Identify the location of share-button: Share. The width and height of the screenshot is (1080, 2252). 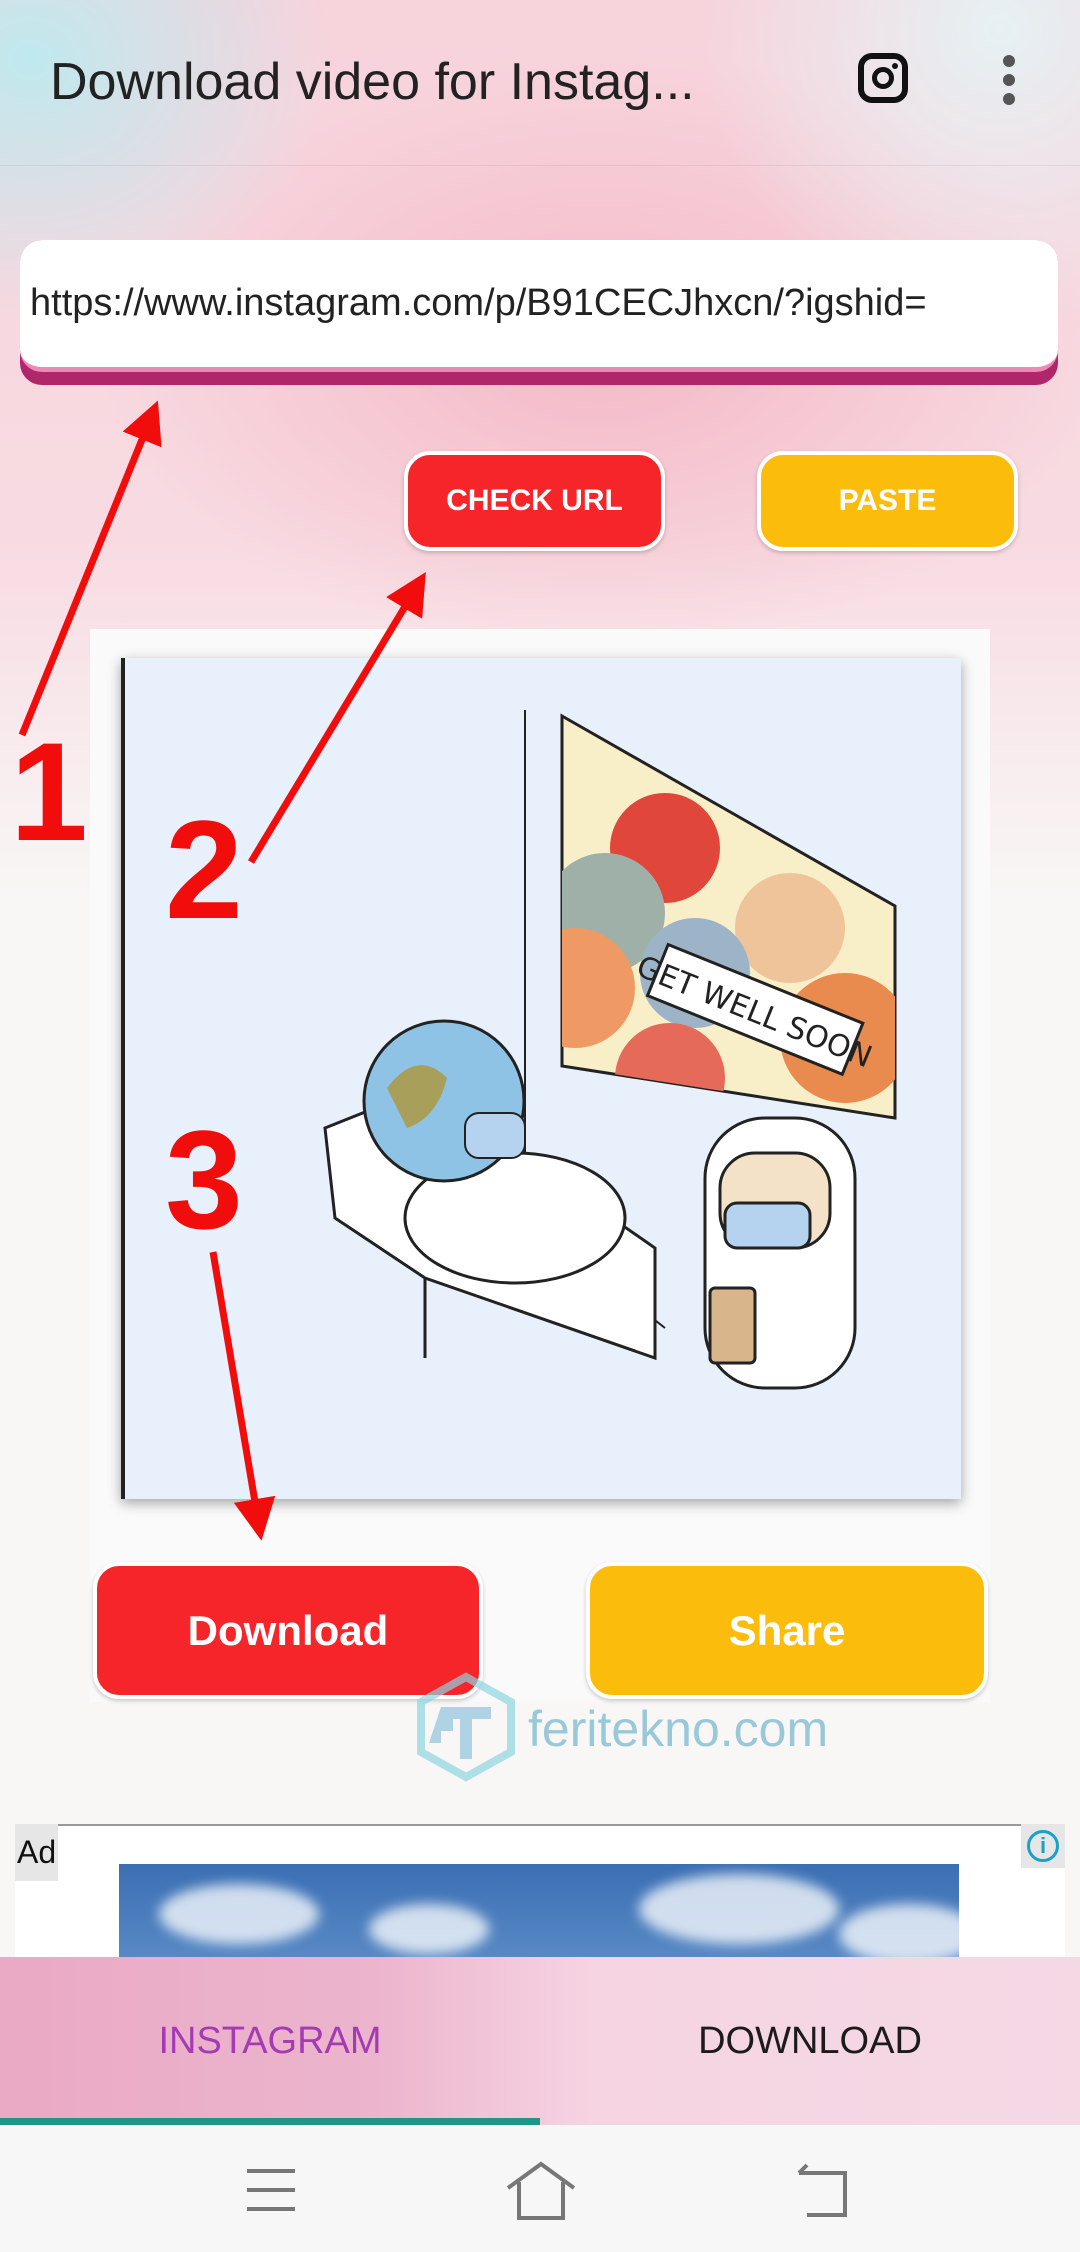
(787, 1630).